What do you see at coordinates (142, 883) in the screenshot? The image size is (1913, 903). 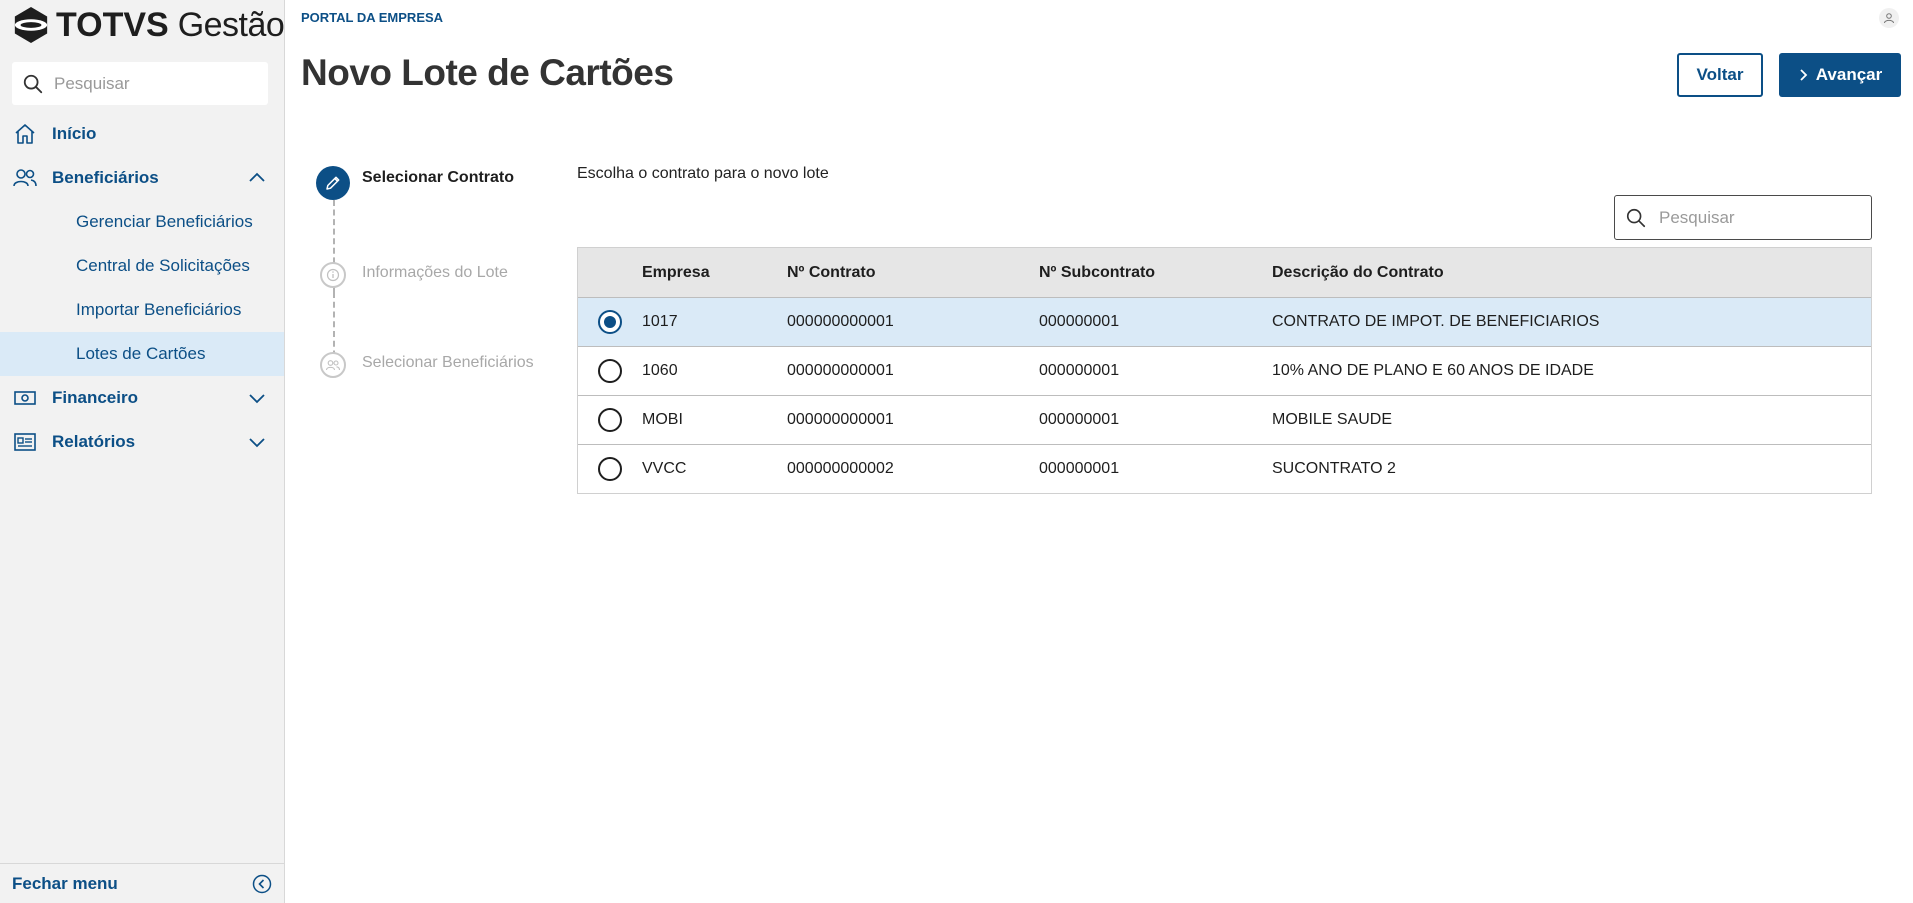 I see `close-menu-button: Fechar menu` at bounding box center [142, 883].